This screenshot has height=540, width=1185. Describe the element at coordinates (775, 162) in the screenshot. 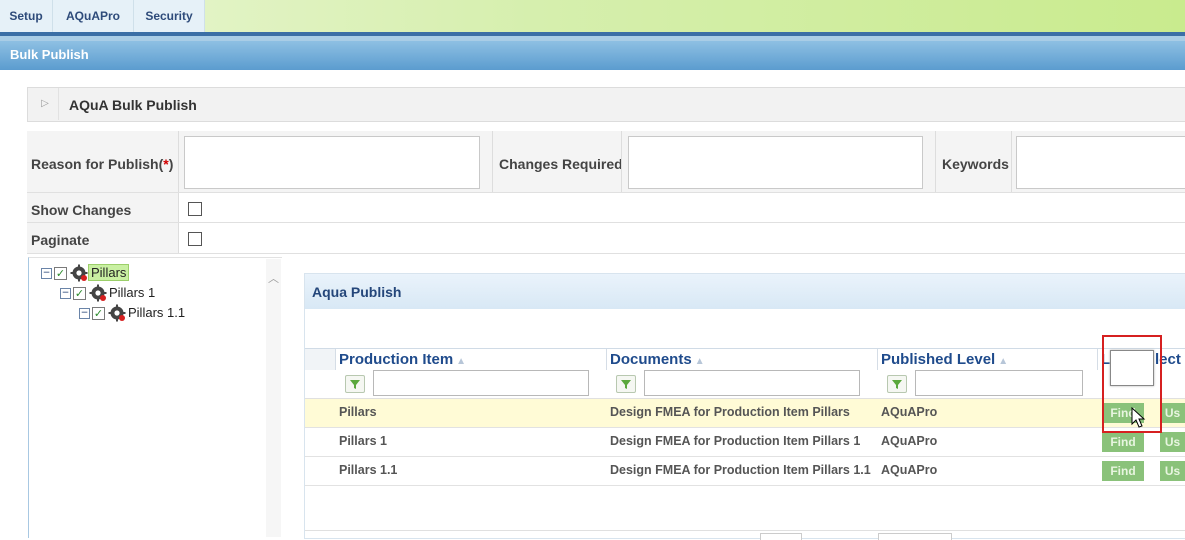

I see `changes-required-input` at that location.